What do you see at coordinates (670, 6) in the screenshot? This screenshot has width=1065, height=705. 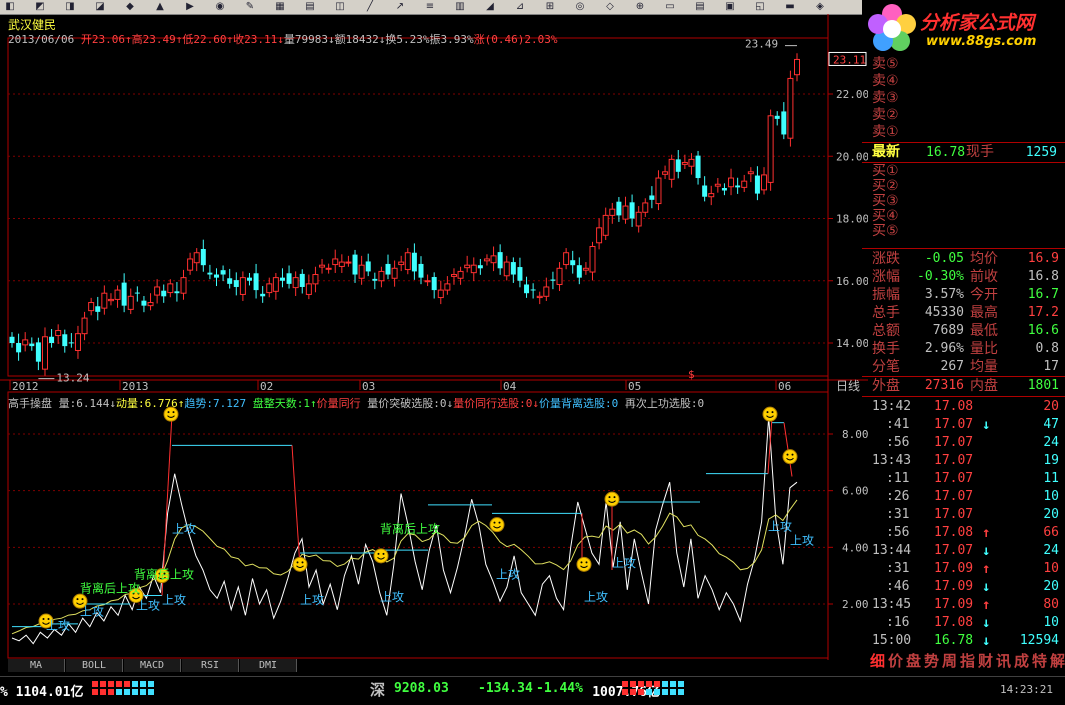 I see `toolbar-tool-icon: ▭` at bounding box center [670, 6].